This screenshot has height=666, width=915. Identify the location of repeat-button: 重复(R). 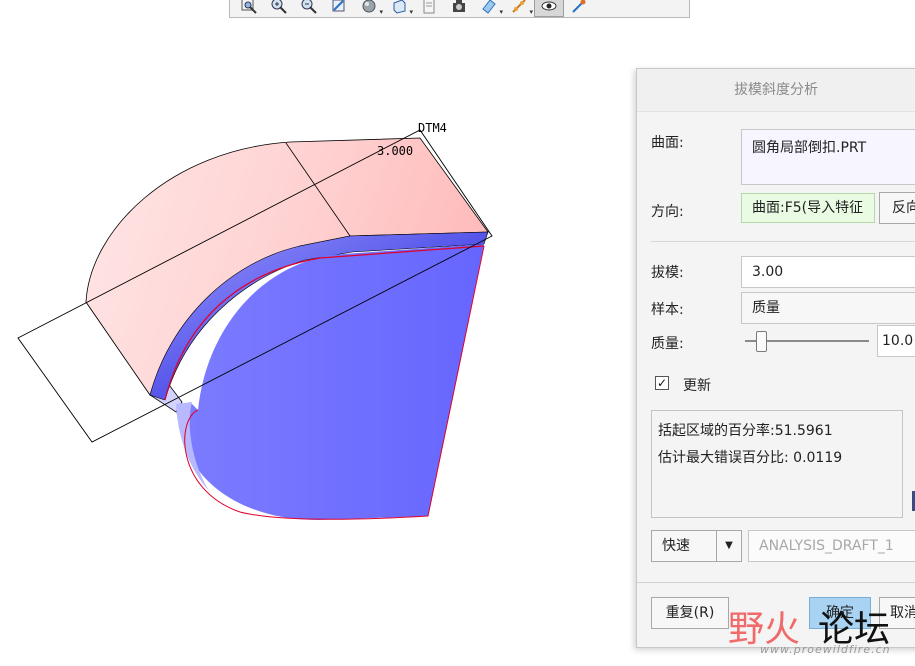
(690, 613).